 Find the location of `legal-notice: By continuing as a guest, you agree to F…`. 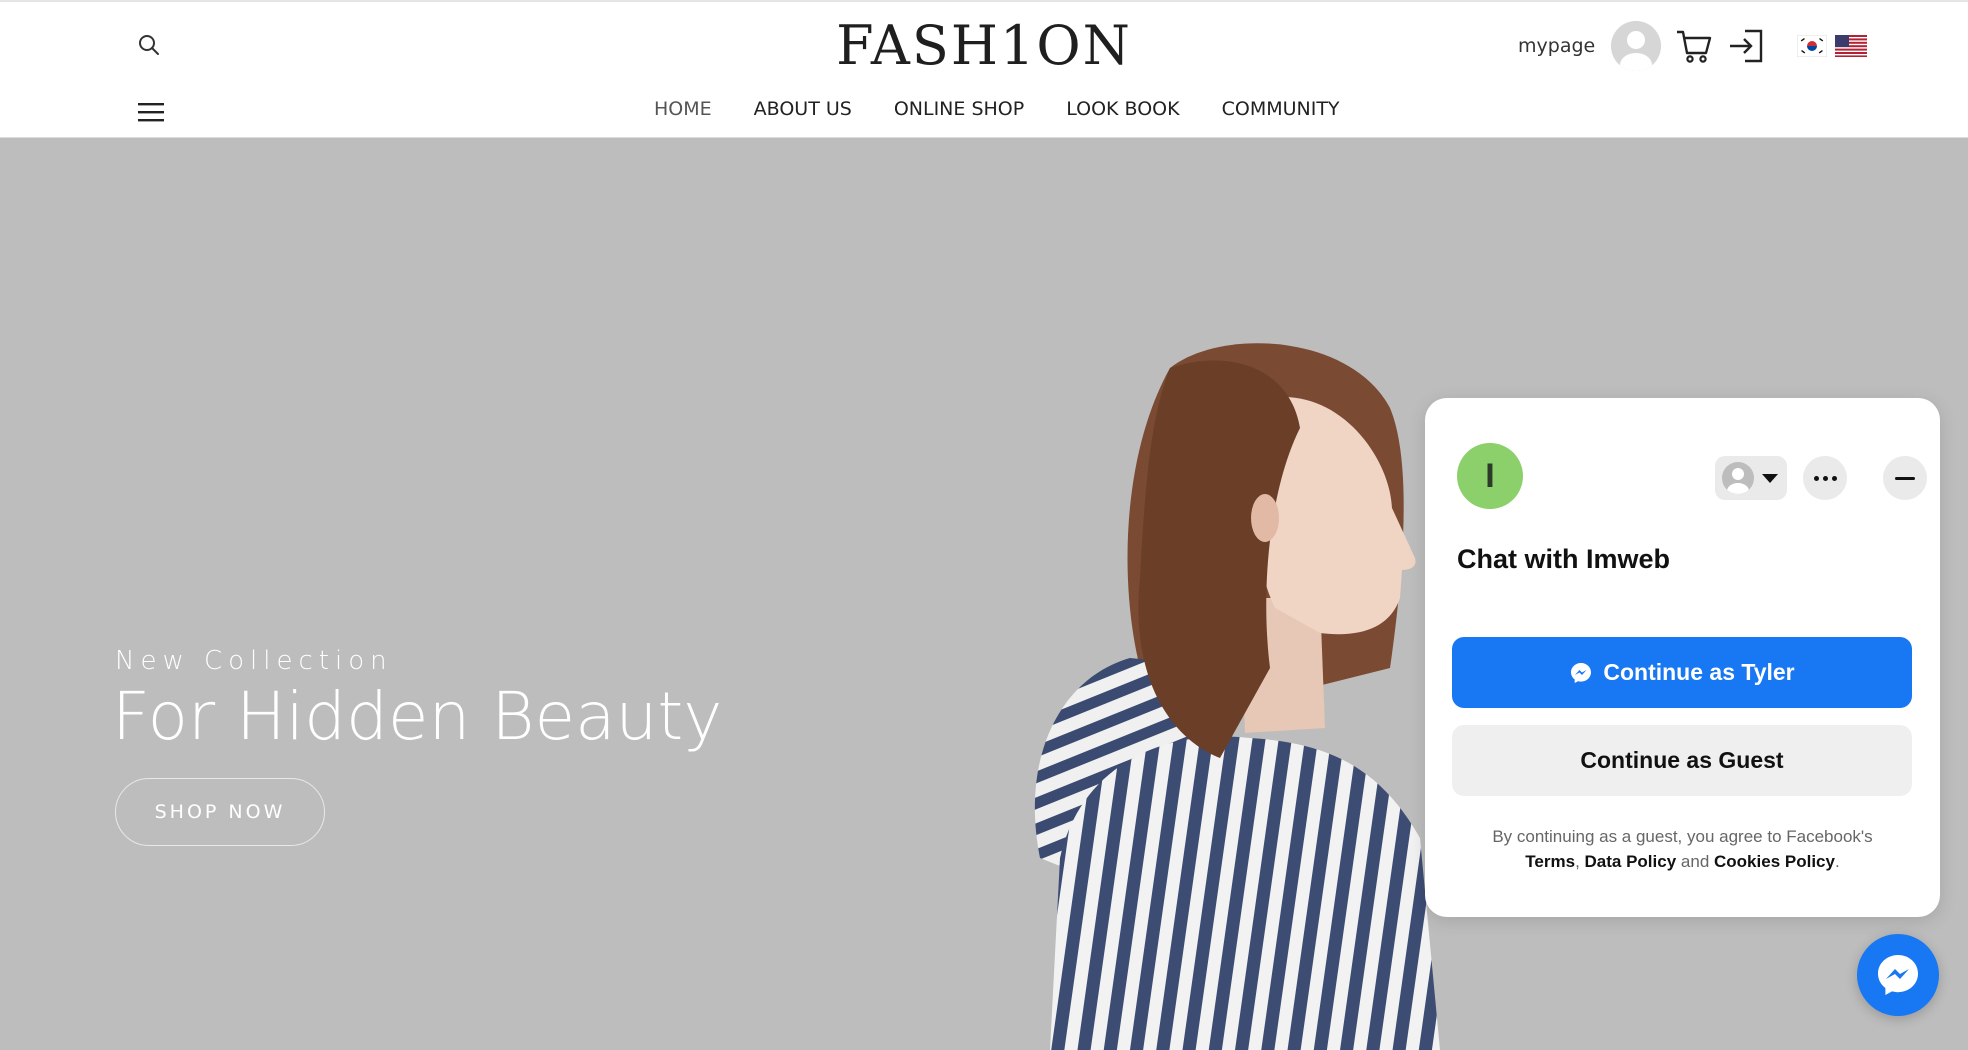

legal-notice: By continuing as a guest, you agree to F… is located at coordinates (1682, 849).